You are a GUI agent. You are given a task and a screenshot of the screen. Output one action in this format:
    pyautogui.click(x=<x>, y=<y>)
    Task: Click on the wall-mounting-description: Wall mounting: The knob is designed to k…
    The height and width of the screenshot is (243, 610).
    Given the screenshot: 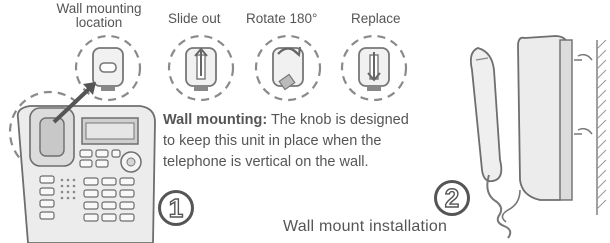 What is the action you would take?
    pyautogui.click(x=313, y=141)
    